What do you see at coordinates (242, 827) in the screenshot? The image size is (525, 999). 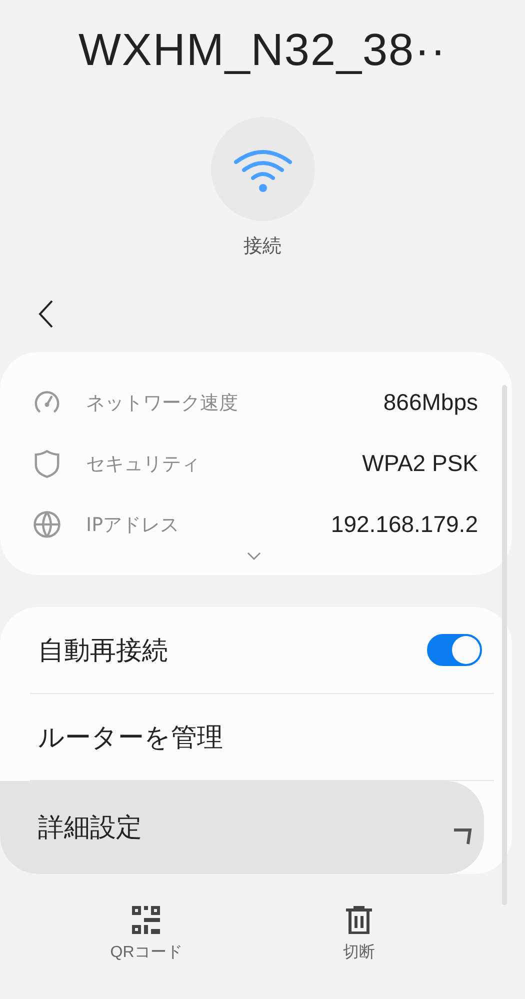 I see `settings-item: 詳細設定` at bounding box center [242, 827].